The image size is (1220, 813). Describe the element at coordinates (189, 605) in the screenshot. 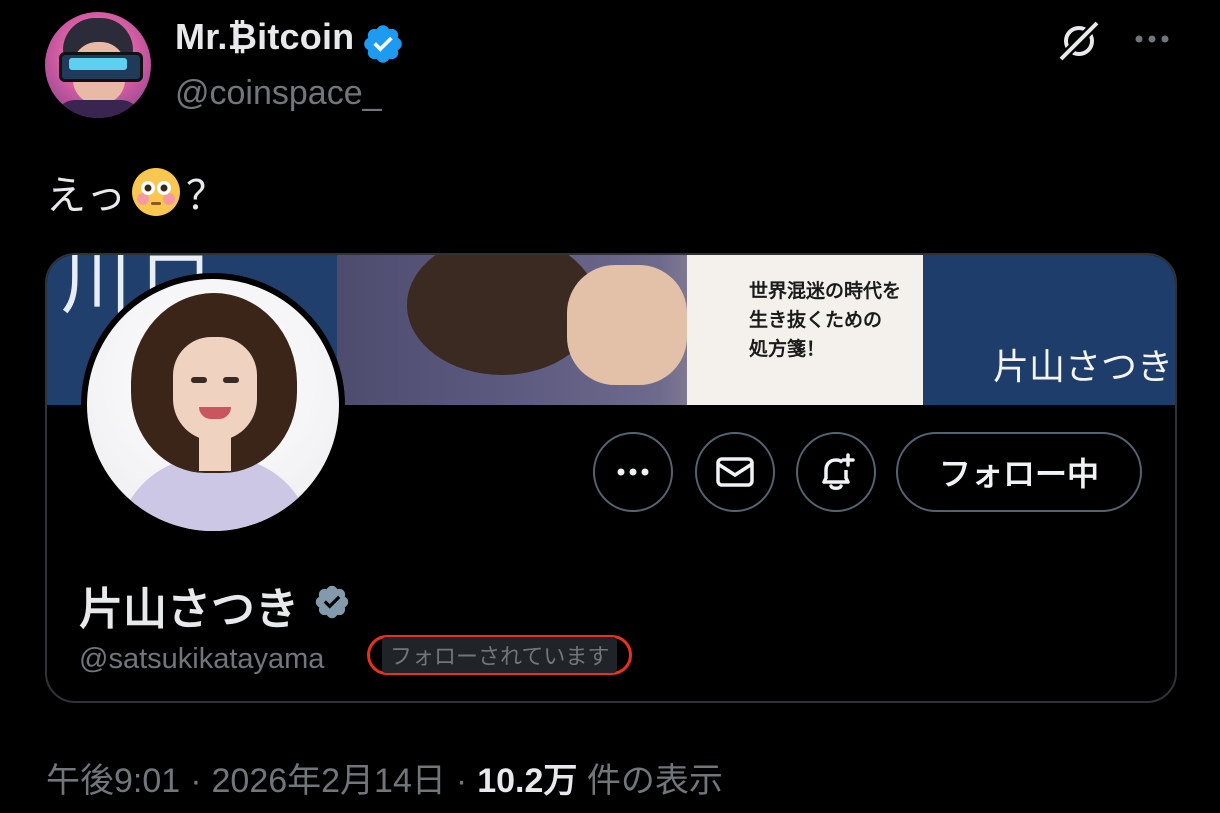

I see `profile-name: 片山さつき` at that location.